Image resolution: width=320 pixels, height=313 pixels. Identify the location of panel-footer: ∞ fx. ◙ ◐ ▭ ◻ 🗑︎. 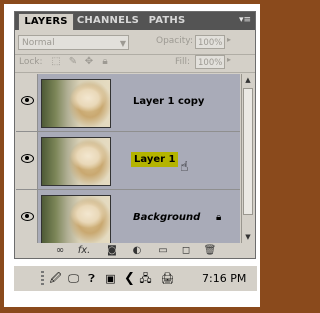
(135, 251).